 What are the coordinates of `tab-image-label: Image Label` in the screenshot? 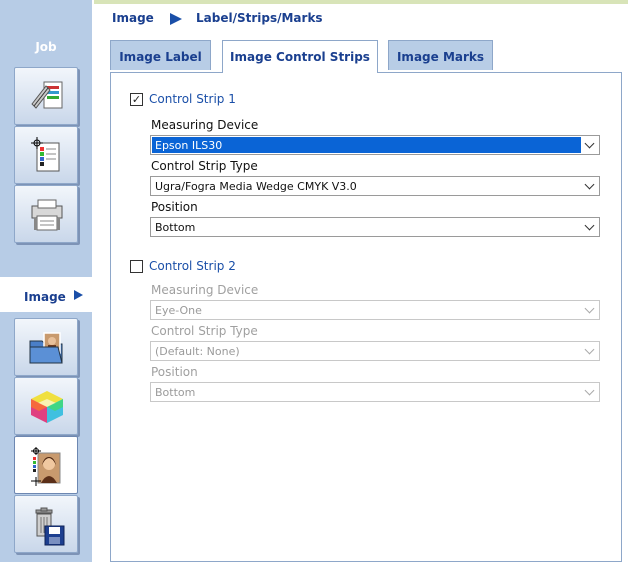 It's located at (160, 55).